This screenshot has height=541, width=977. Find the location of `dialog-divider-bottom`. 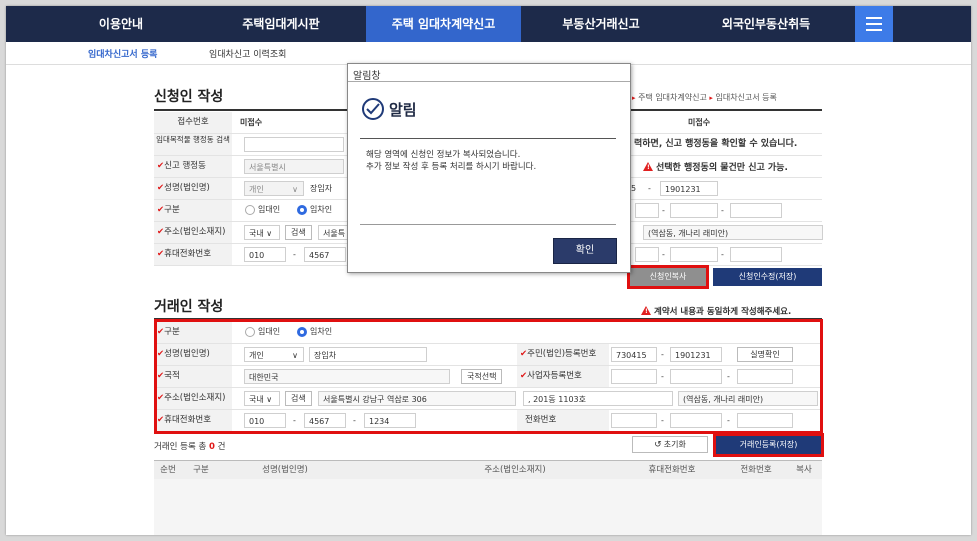

dialog-divider-bottom is located at coordinates (488, 224).